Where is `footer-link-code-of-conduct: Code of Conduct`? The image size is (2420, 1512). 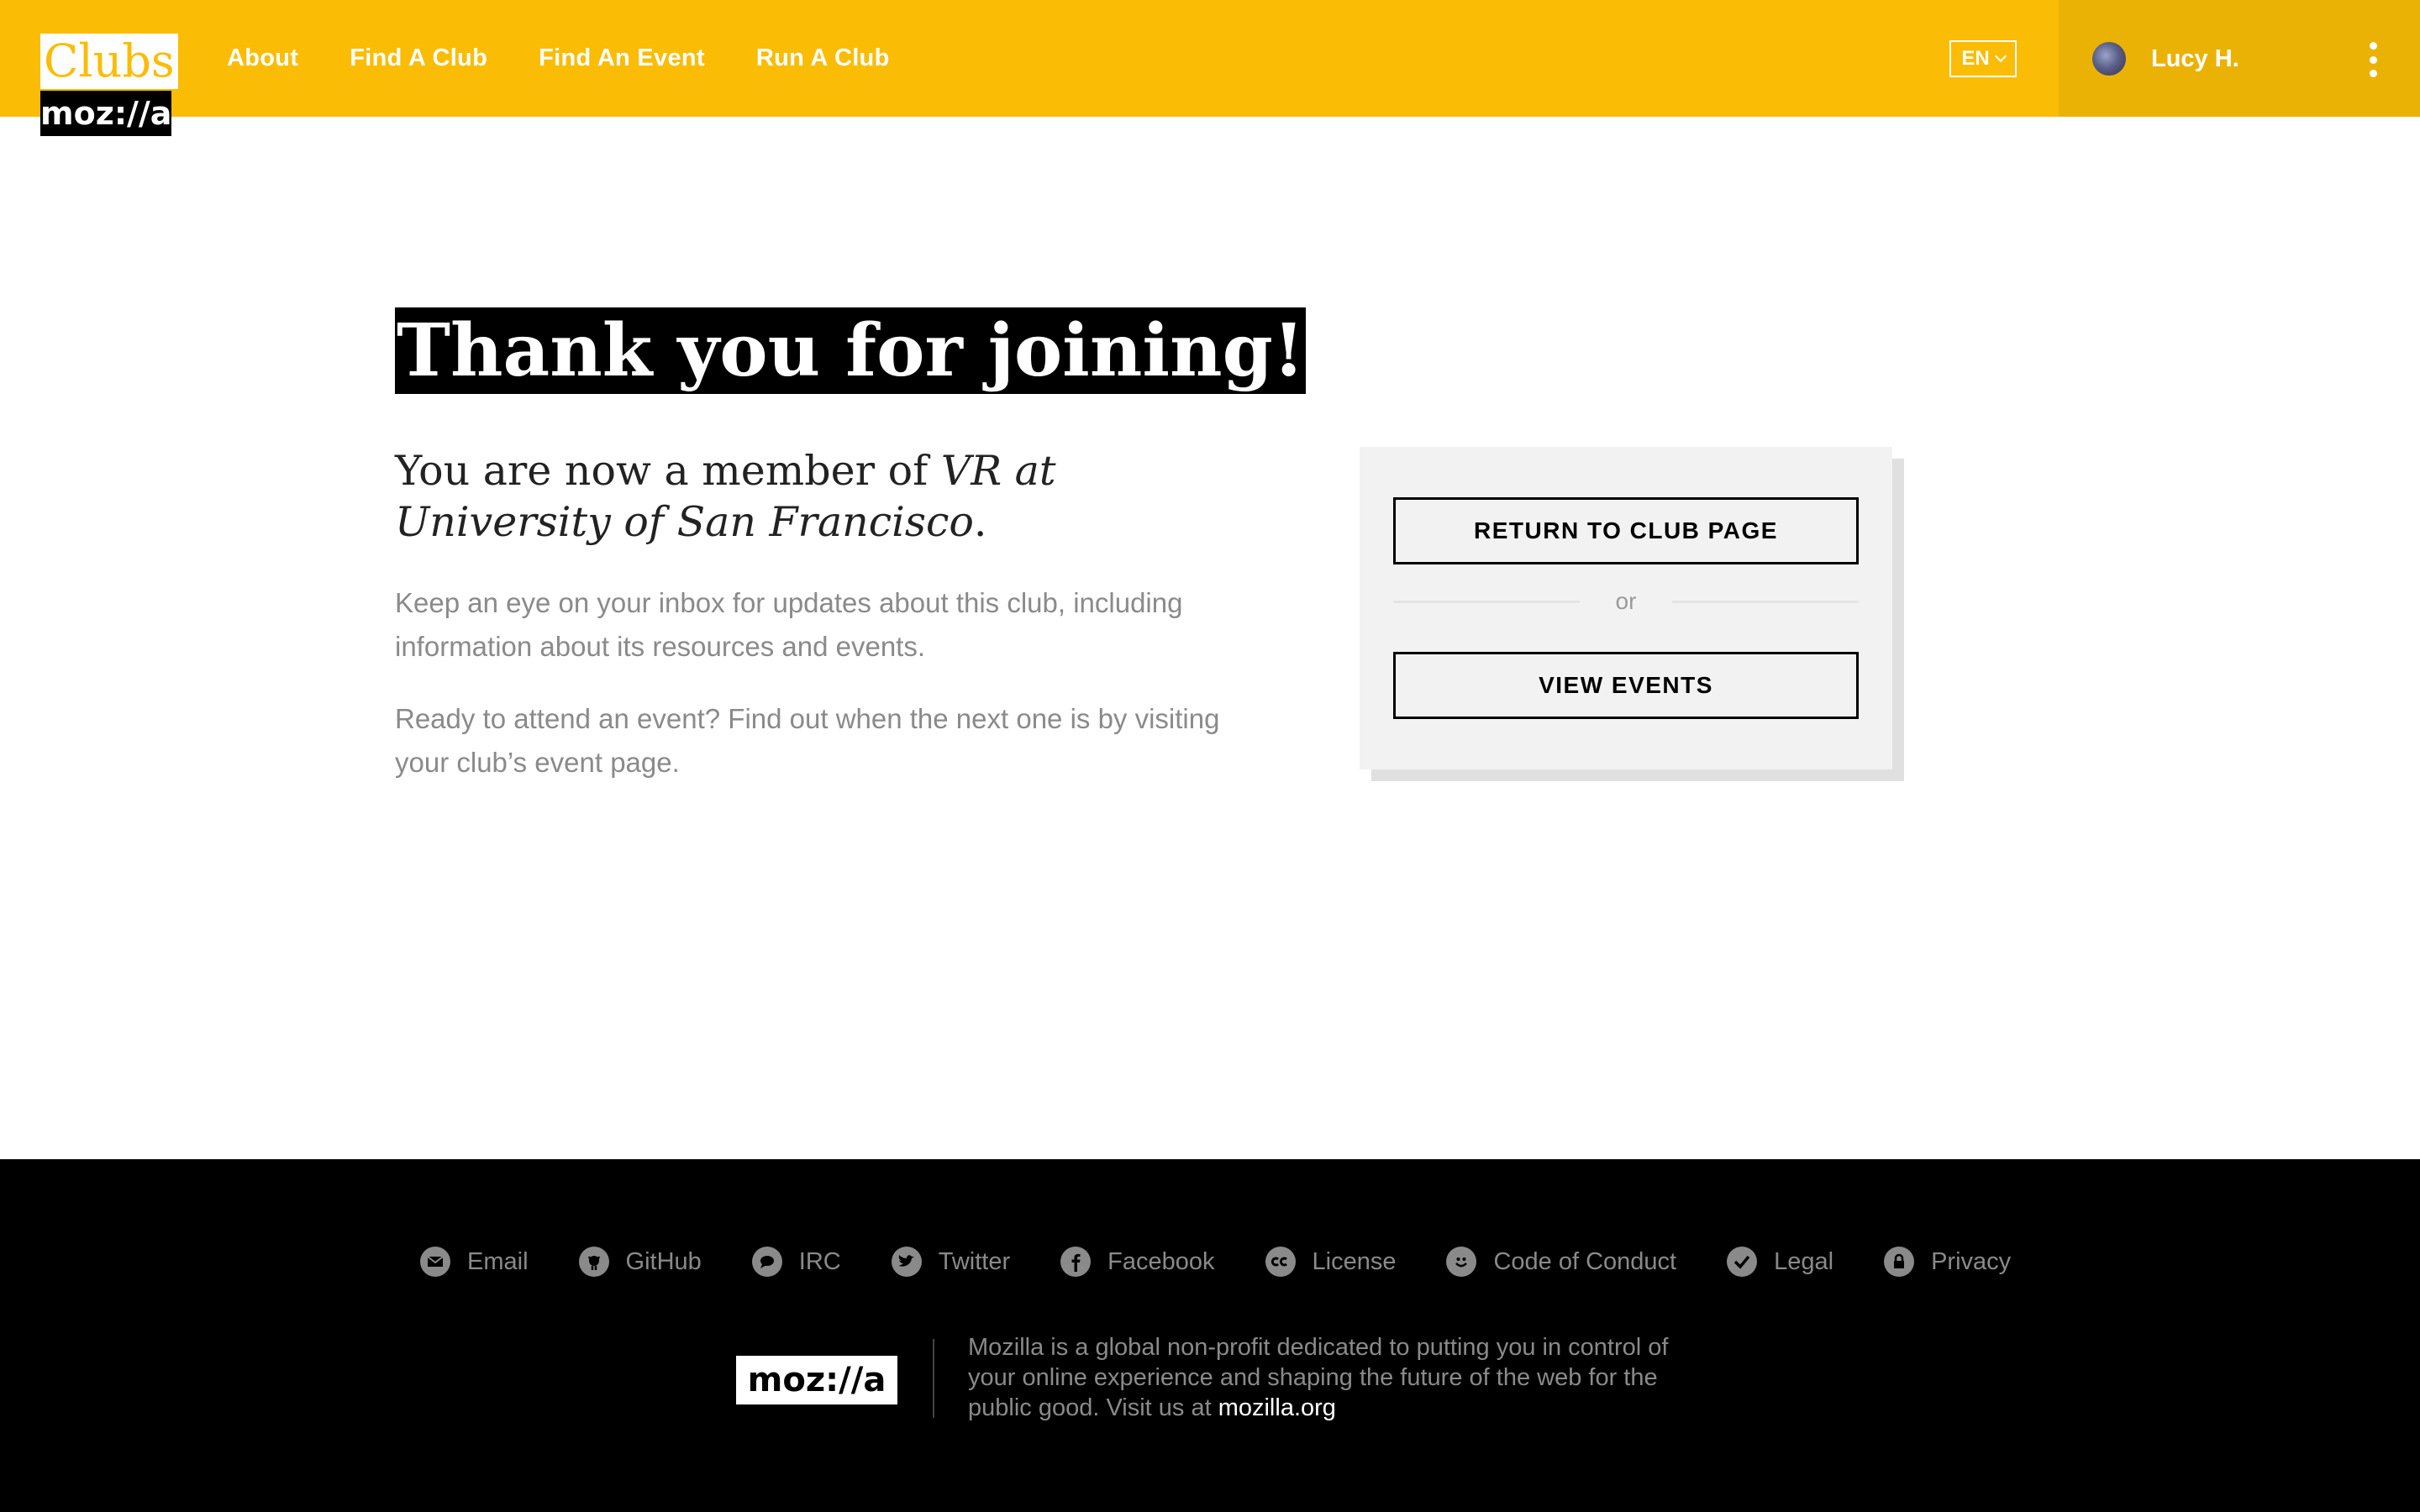 footer-link-code-of-conduct: Code of Conduct is located at coordinates (1561, 1262).